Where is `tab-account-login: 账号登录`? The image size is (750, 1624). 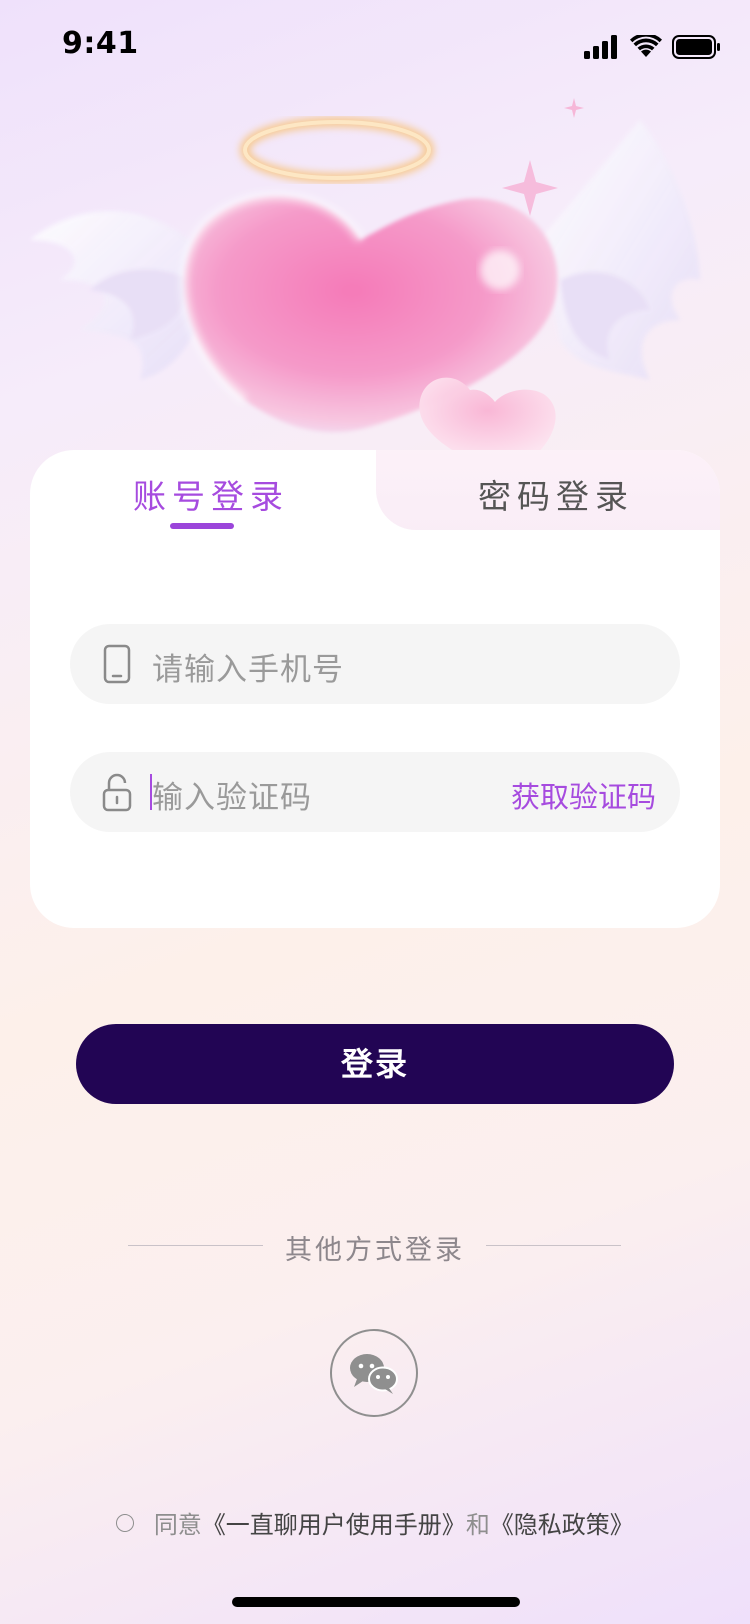
tab-account-login: 账号登录 is located at coordinates (211, 494).